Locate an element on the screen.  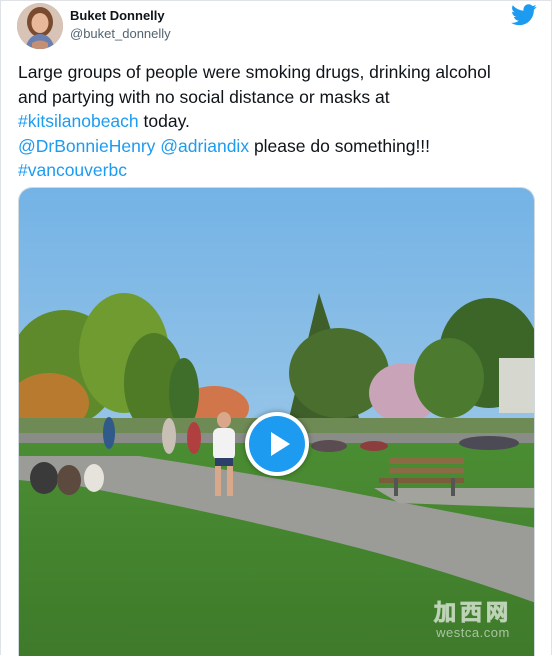
mention-drbonniehenry: @DrBonnieHenry is located at coordinates (86, 146).